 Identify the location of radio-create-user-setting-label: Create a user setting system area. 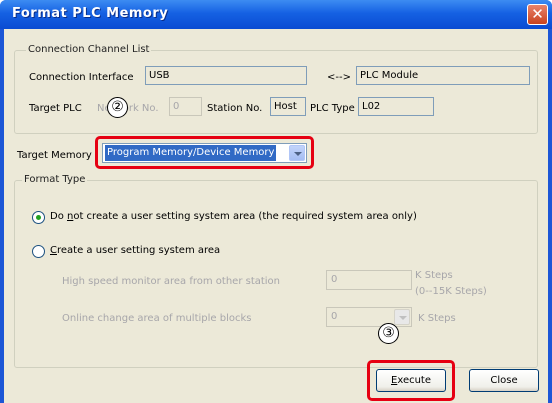
(135, 250).